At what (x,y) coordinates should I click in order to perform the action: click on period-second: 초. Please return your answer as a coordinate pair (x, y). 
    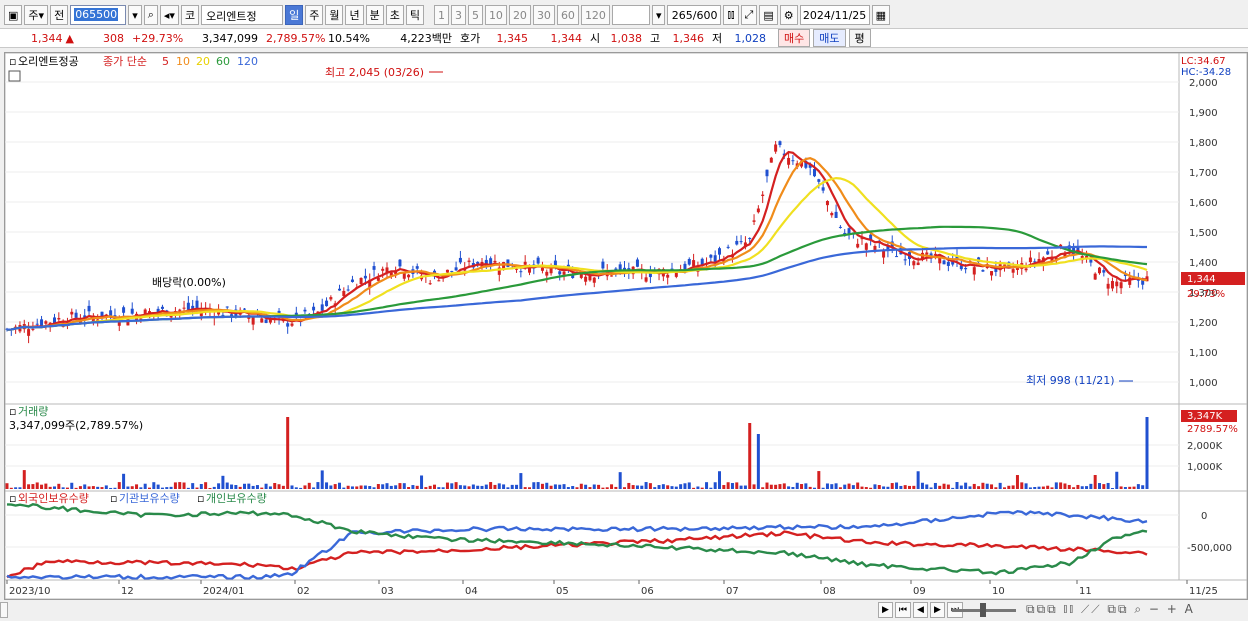
    Looking at the image, I should click on (394, 15).